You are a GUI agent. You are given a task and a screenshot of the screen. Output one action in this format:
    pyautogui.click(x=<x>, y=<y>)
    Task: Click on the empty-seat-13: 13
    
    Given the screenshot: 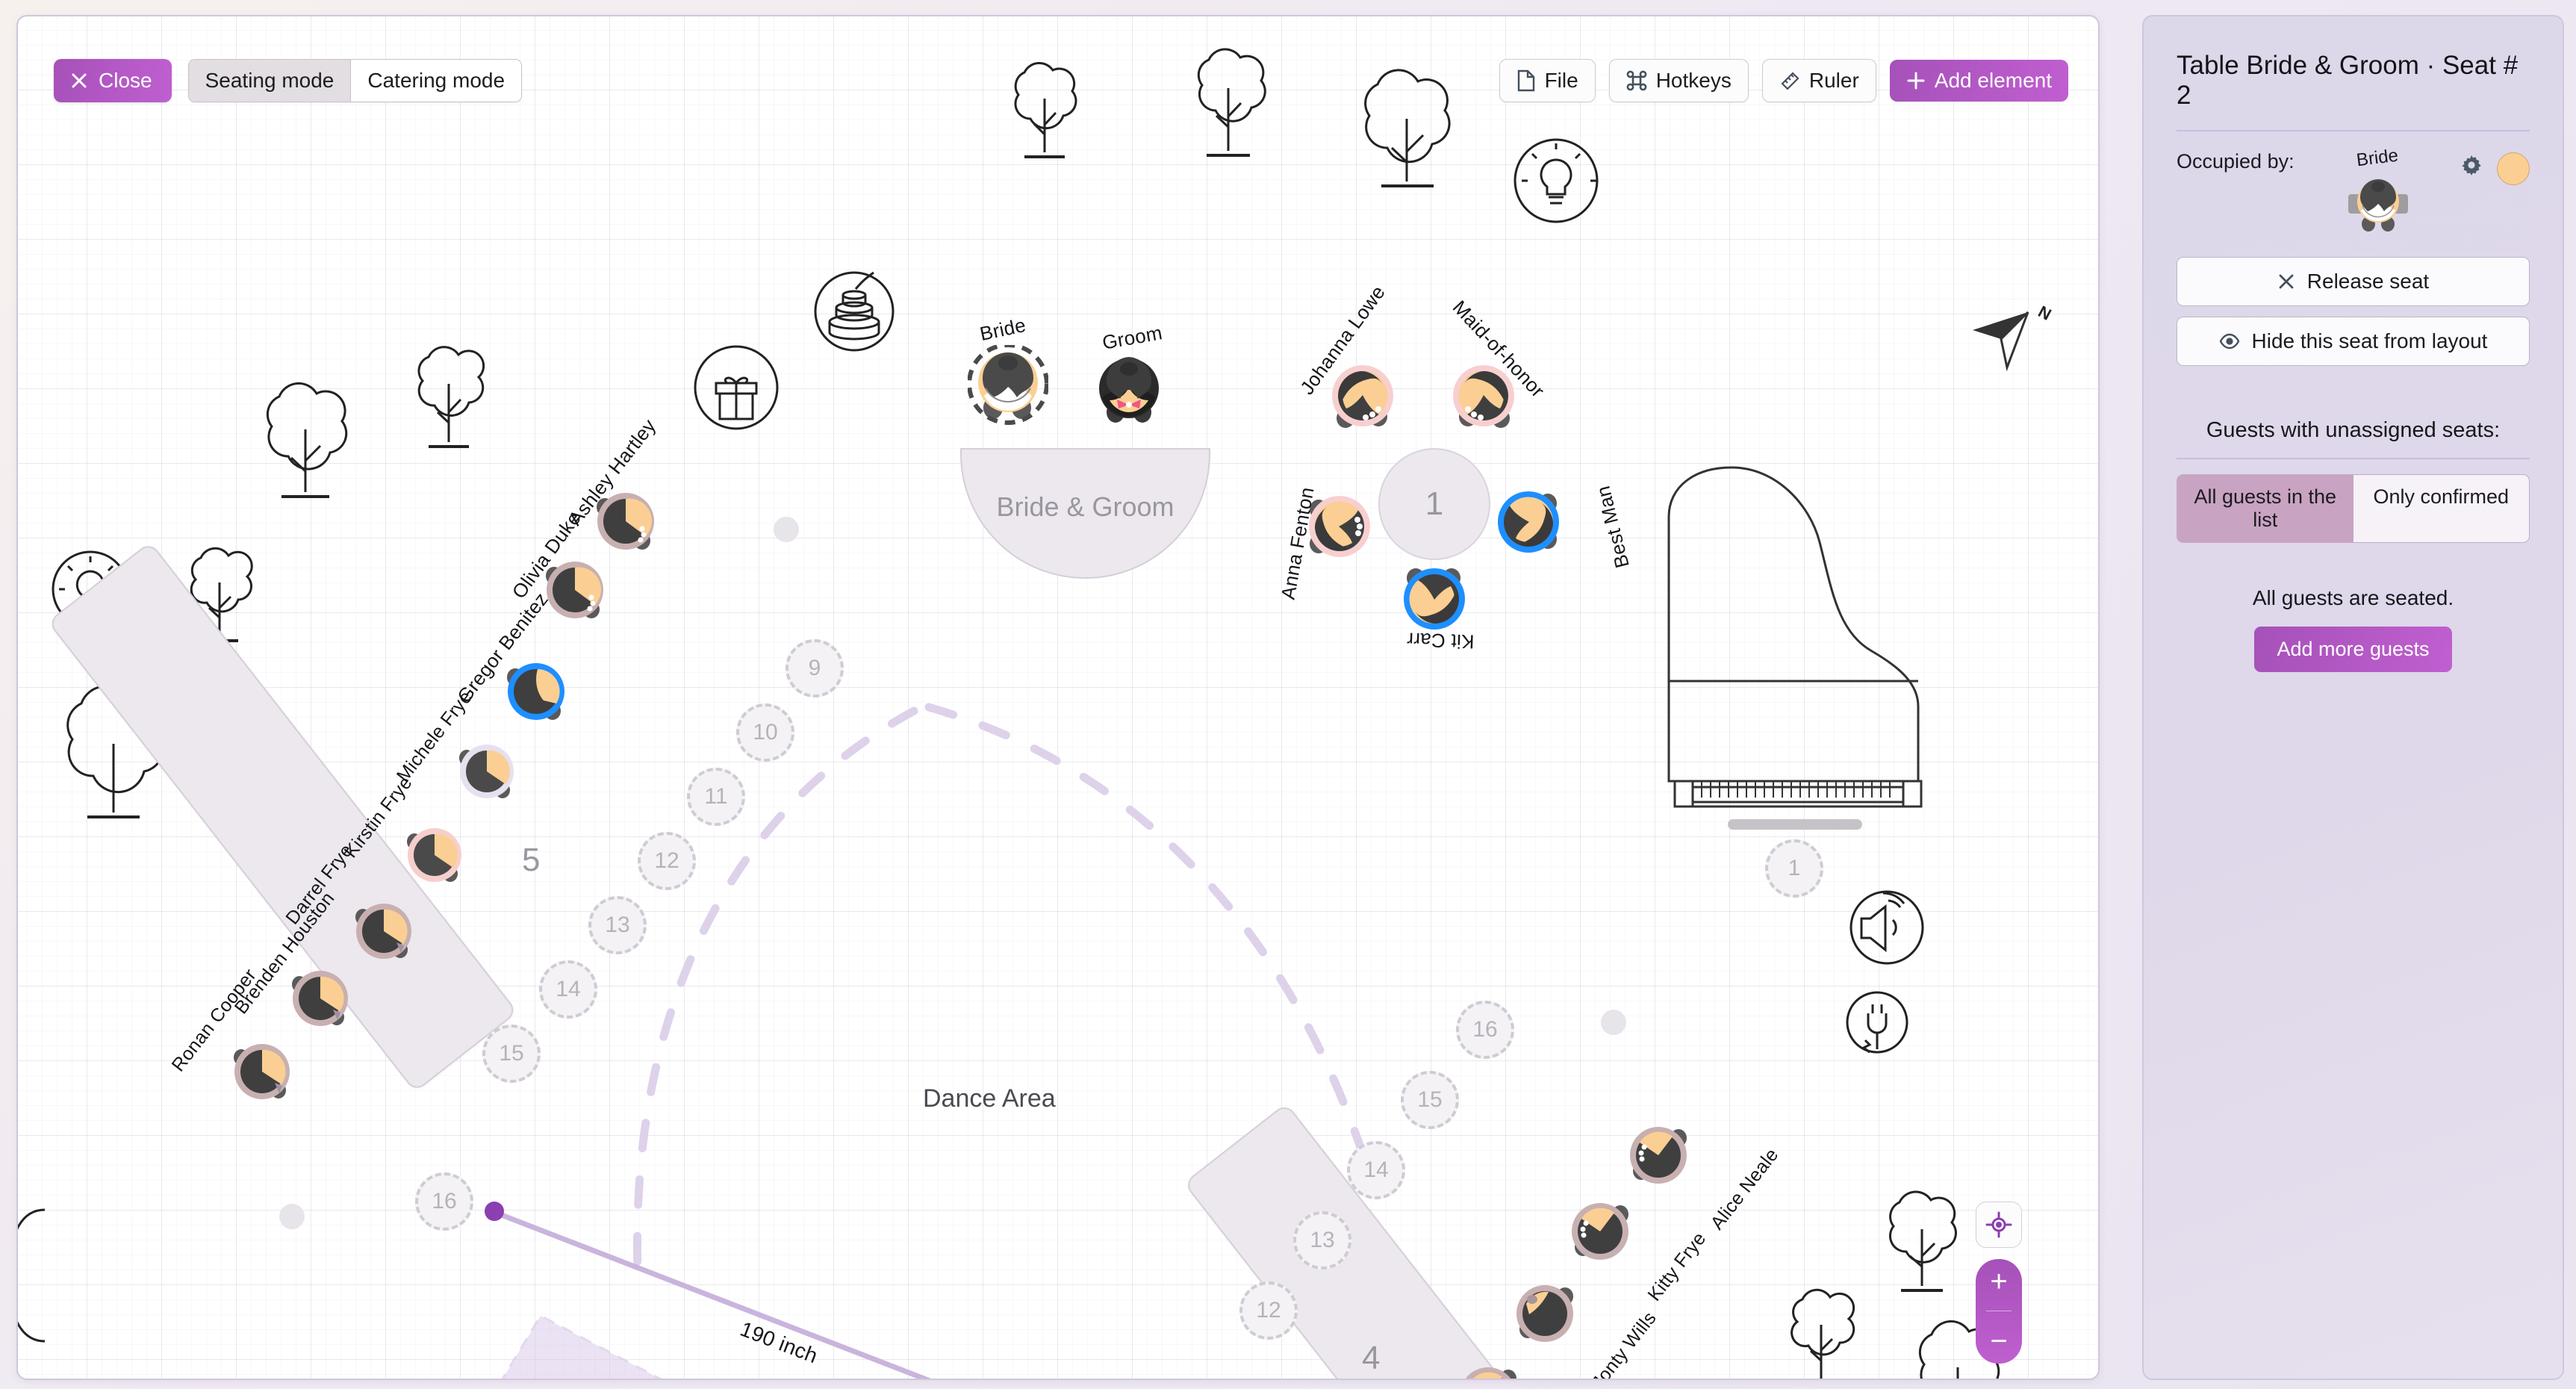 What is the action you would take?
    pyautogui.click(x=617, y=925)
    